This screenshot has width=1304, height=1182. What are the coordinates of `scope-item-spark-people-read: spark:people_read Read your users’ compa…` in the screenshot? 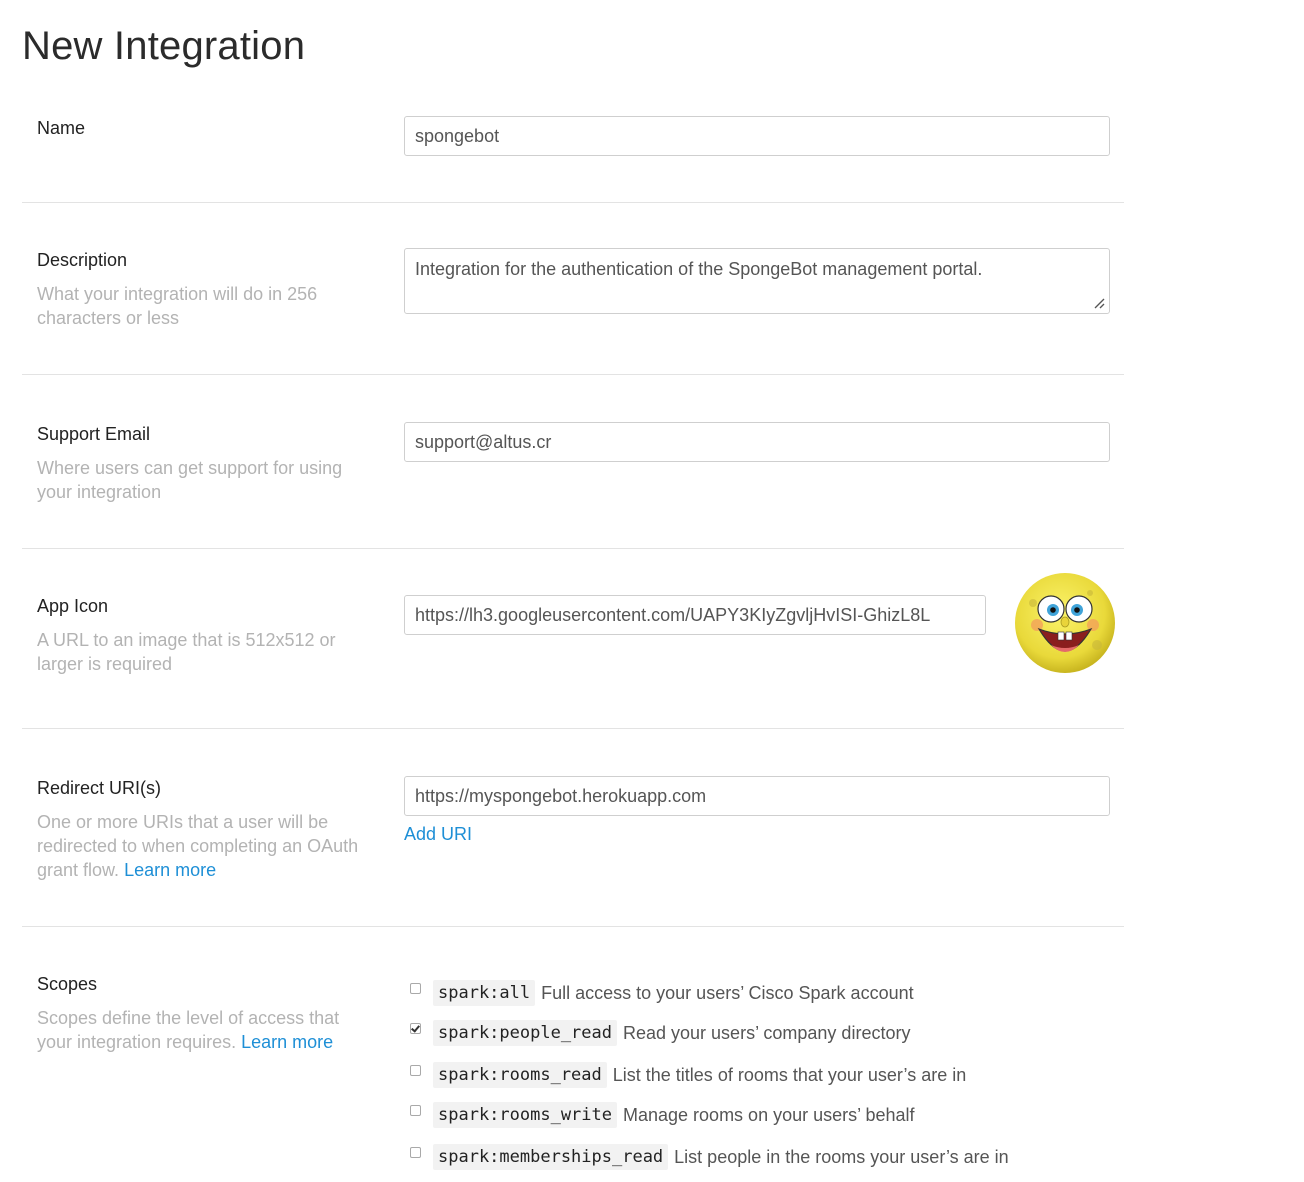 It's located at (660, 1033).